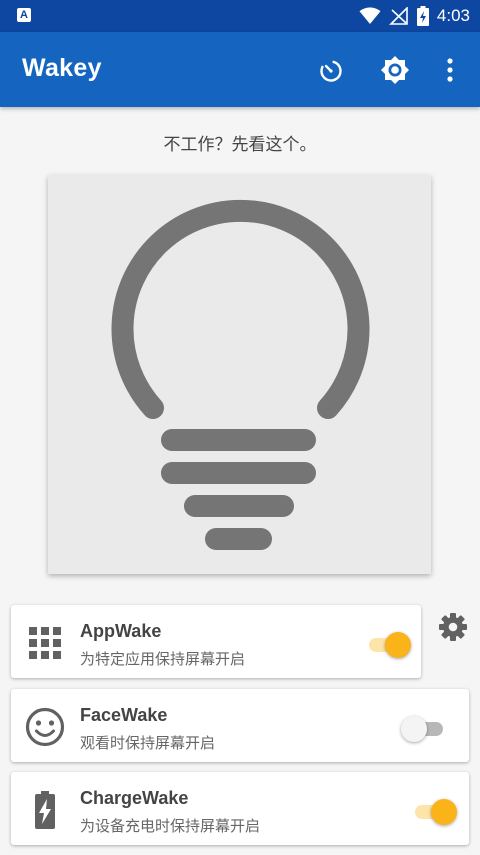 This screenshot has height=855, width=480. Describe the element at coordinates (426, 729) in the screenshot. I see `facewake-toggle` at that location.